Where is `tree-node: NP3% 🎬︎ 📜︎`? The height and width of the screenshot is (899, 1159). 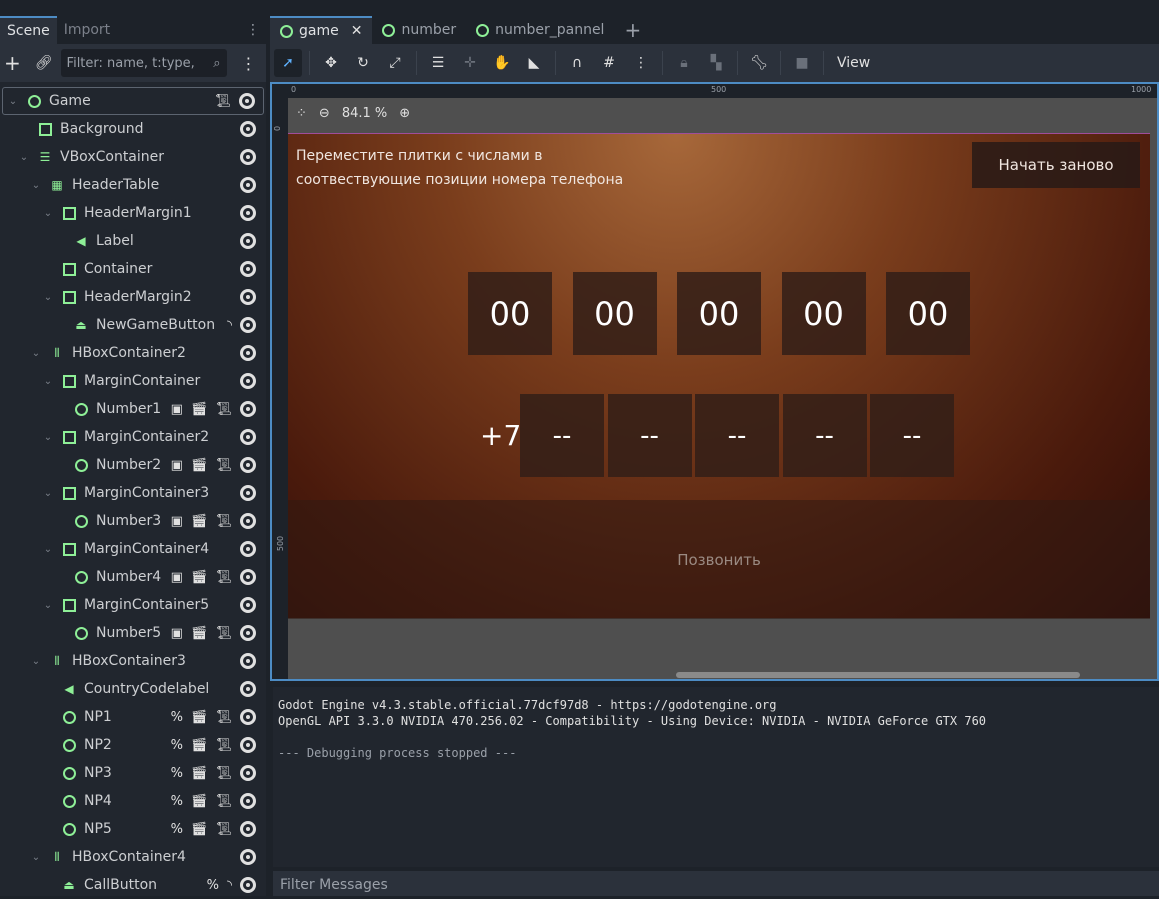 tree-node: NP3% 🎬︎ 📜︎ is located at coordinates (133, 773).